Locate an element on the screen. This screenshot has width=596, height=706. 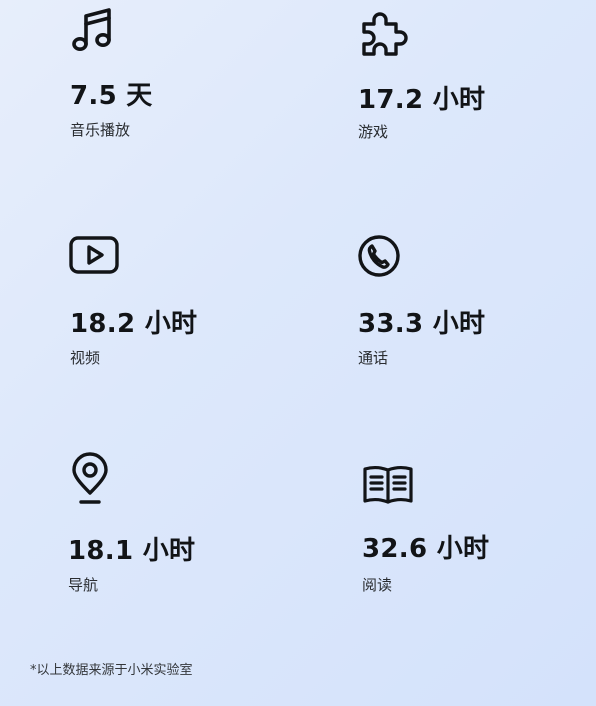
stat-label: 阅读 is located at coordinates (377, 585).